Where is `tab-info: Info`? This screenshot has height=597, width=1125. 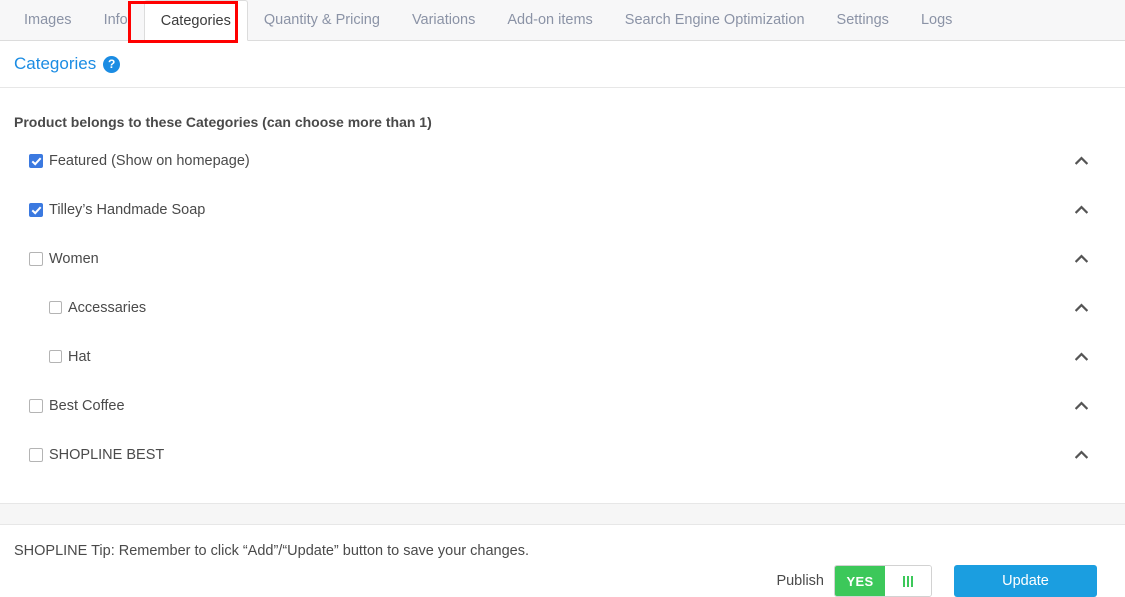
tab-info: Info is located at coordinates (116, 20).